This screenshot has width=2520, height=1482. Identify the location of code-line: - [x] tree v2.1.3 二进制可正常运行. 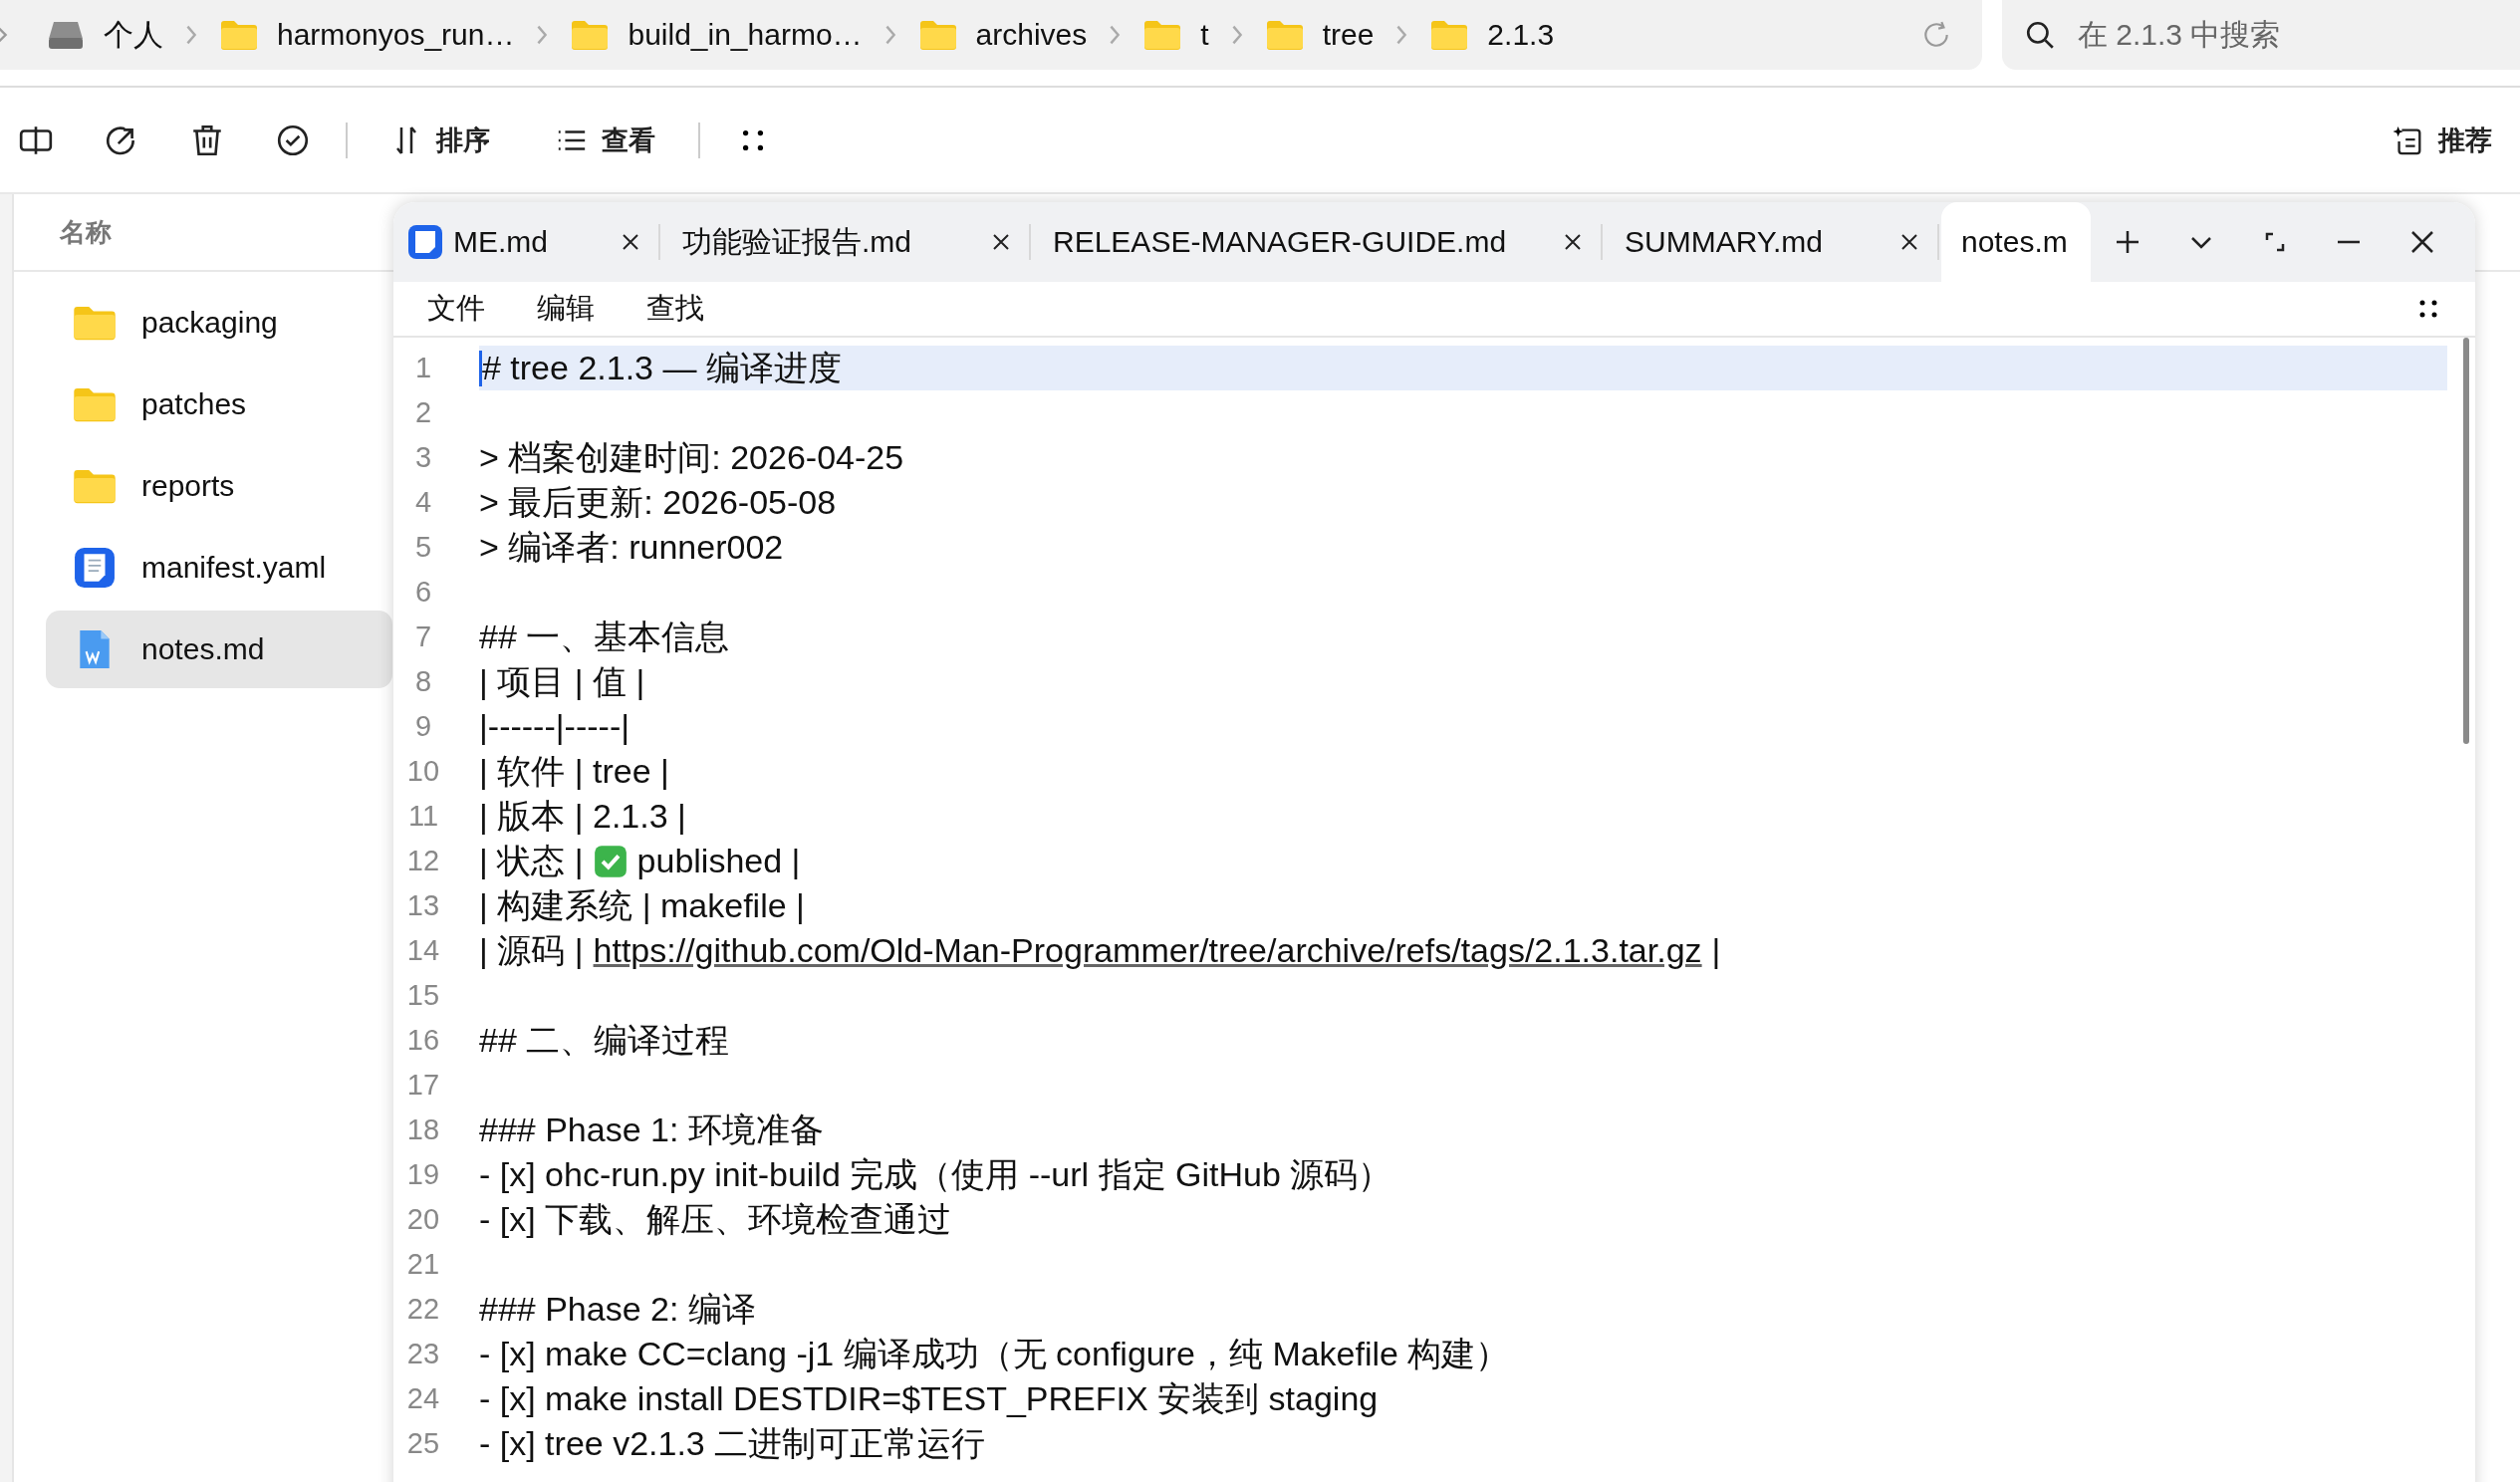
(732, 1443).